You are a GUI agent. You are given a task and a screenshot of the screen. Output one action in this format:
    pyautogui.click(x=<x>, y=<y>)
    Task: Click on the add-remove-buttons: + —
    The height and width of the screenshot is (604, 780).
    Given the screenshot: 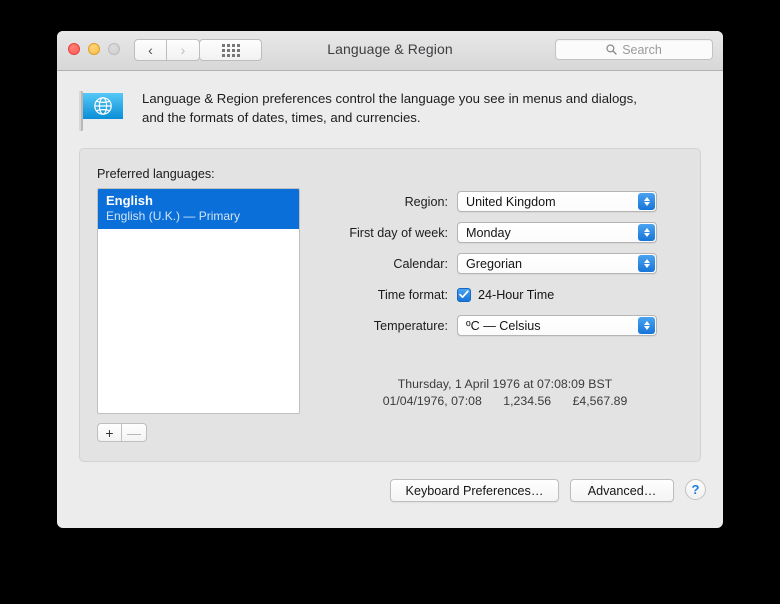 What is the action you would take?
    pyautogui.click(x=122, y=432)
    